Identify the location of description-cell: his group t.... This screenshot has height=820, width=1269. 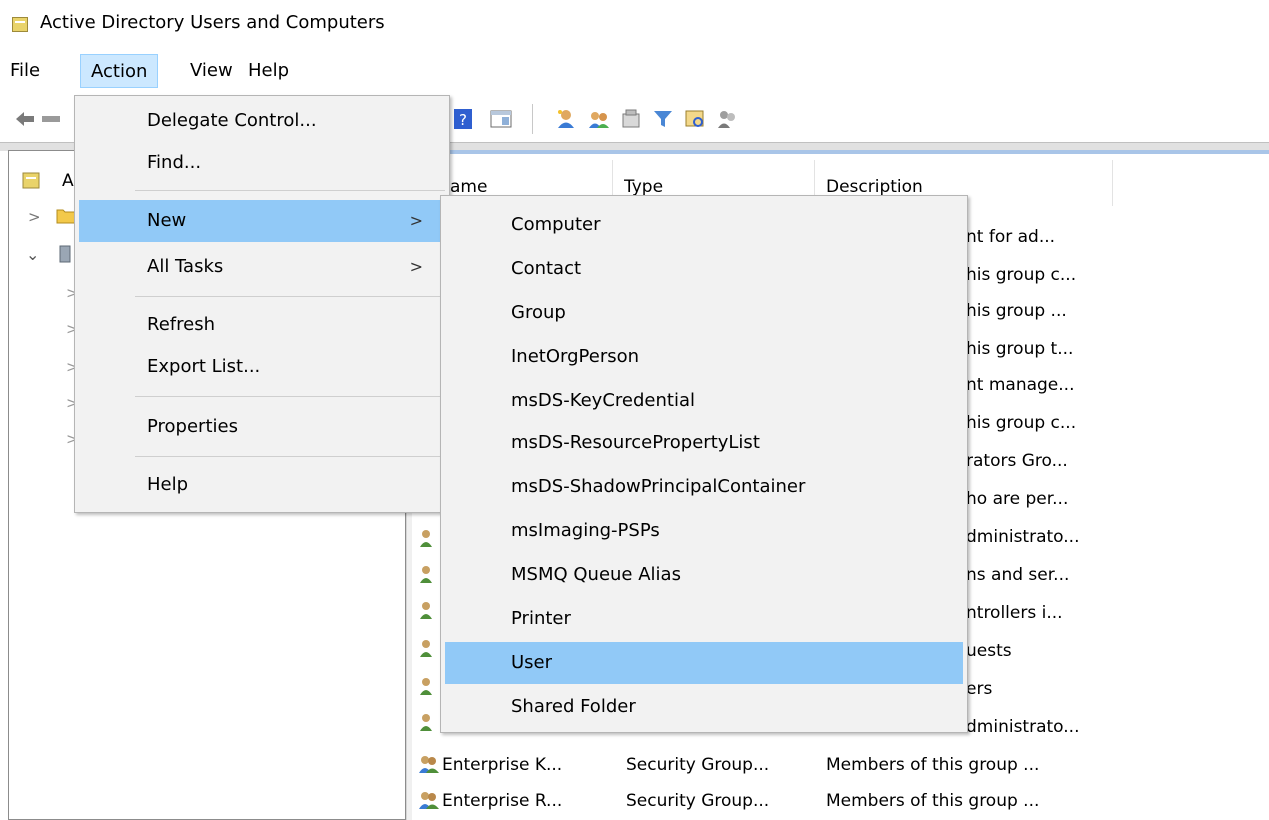
(1020, 349).